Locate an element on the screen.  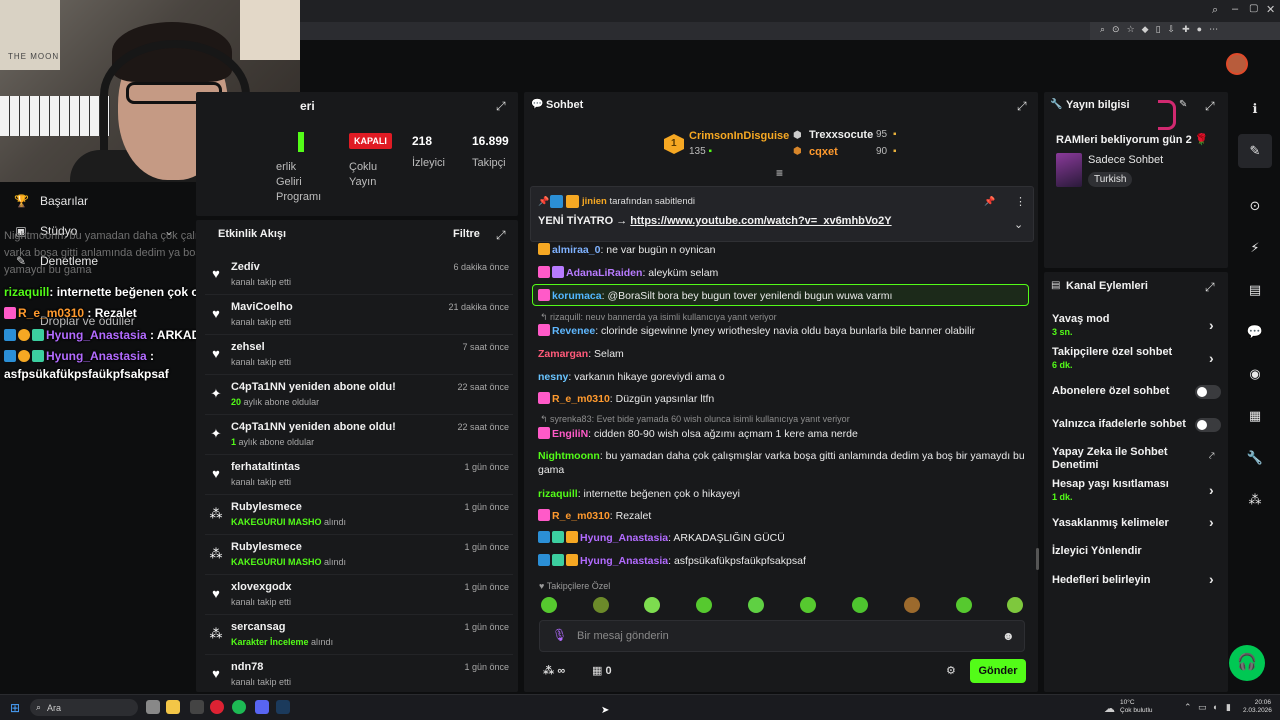
network-icon: ▭ is located at coordinates (1202, 707).